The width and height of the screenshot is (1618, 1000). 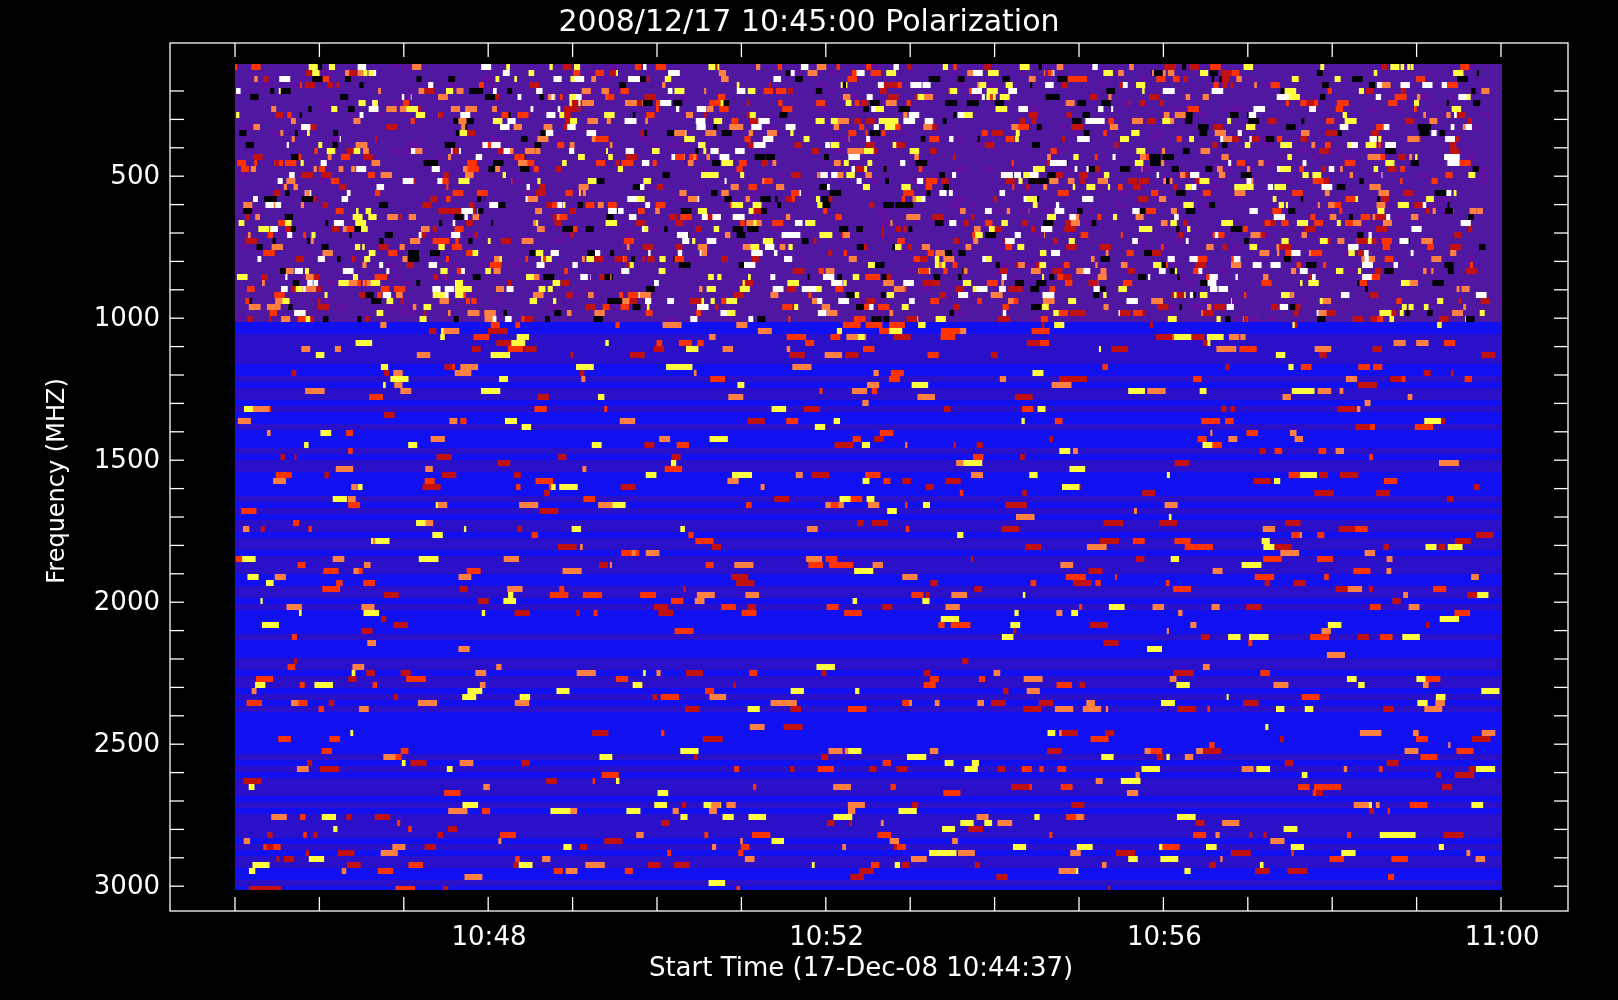 I want to click on y-axis-label: Frequency (MHZ), so click(x=56, y=481).